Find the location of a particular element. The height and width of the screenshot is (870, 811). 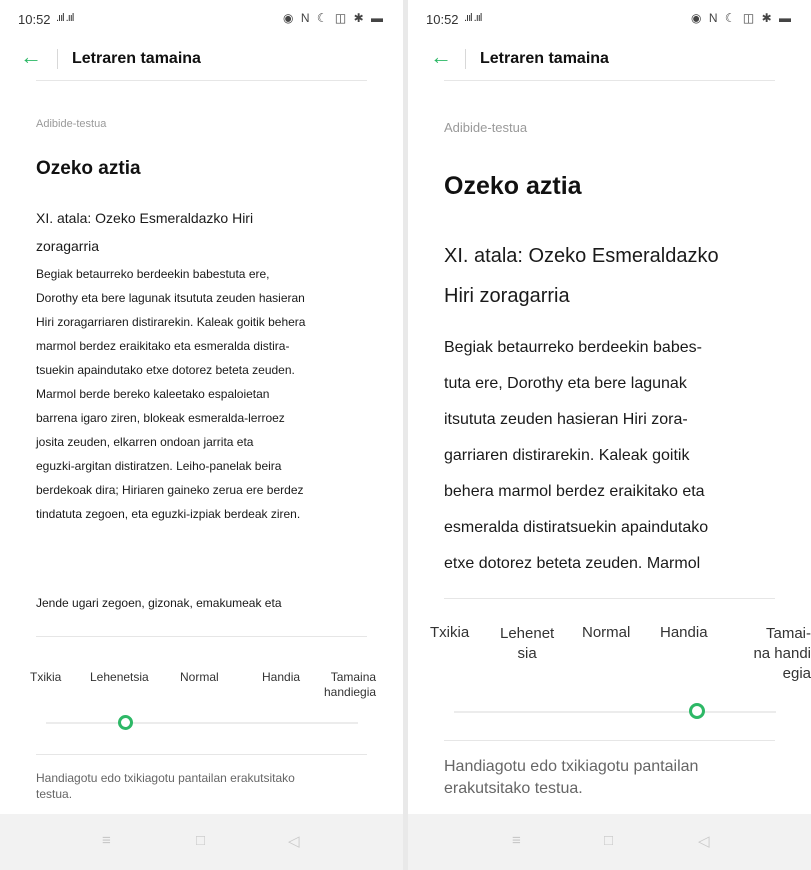

size-option-label: Lehenet is located at coordinates (527, 633).